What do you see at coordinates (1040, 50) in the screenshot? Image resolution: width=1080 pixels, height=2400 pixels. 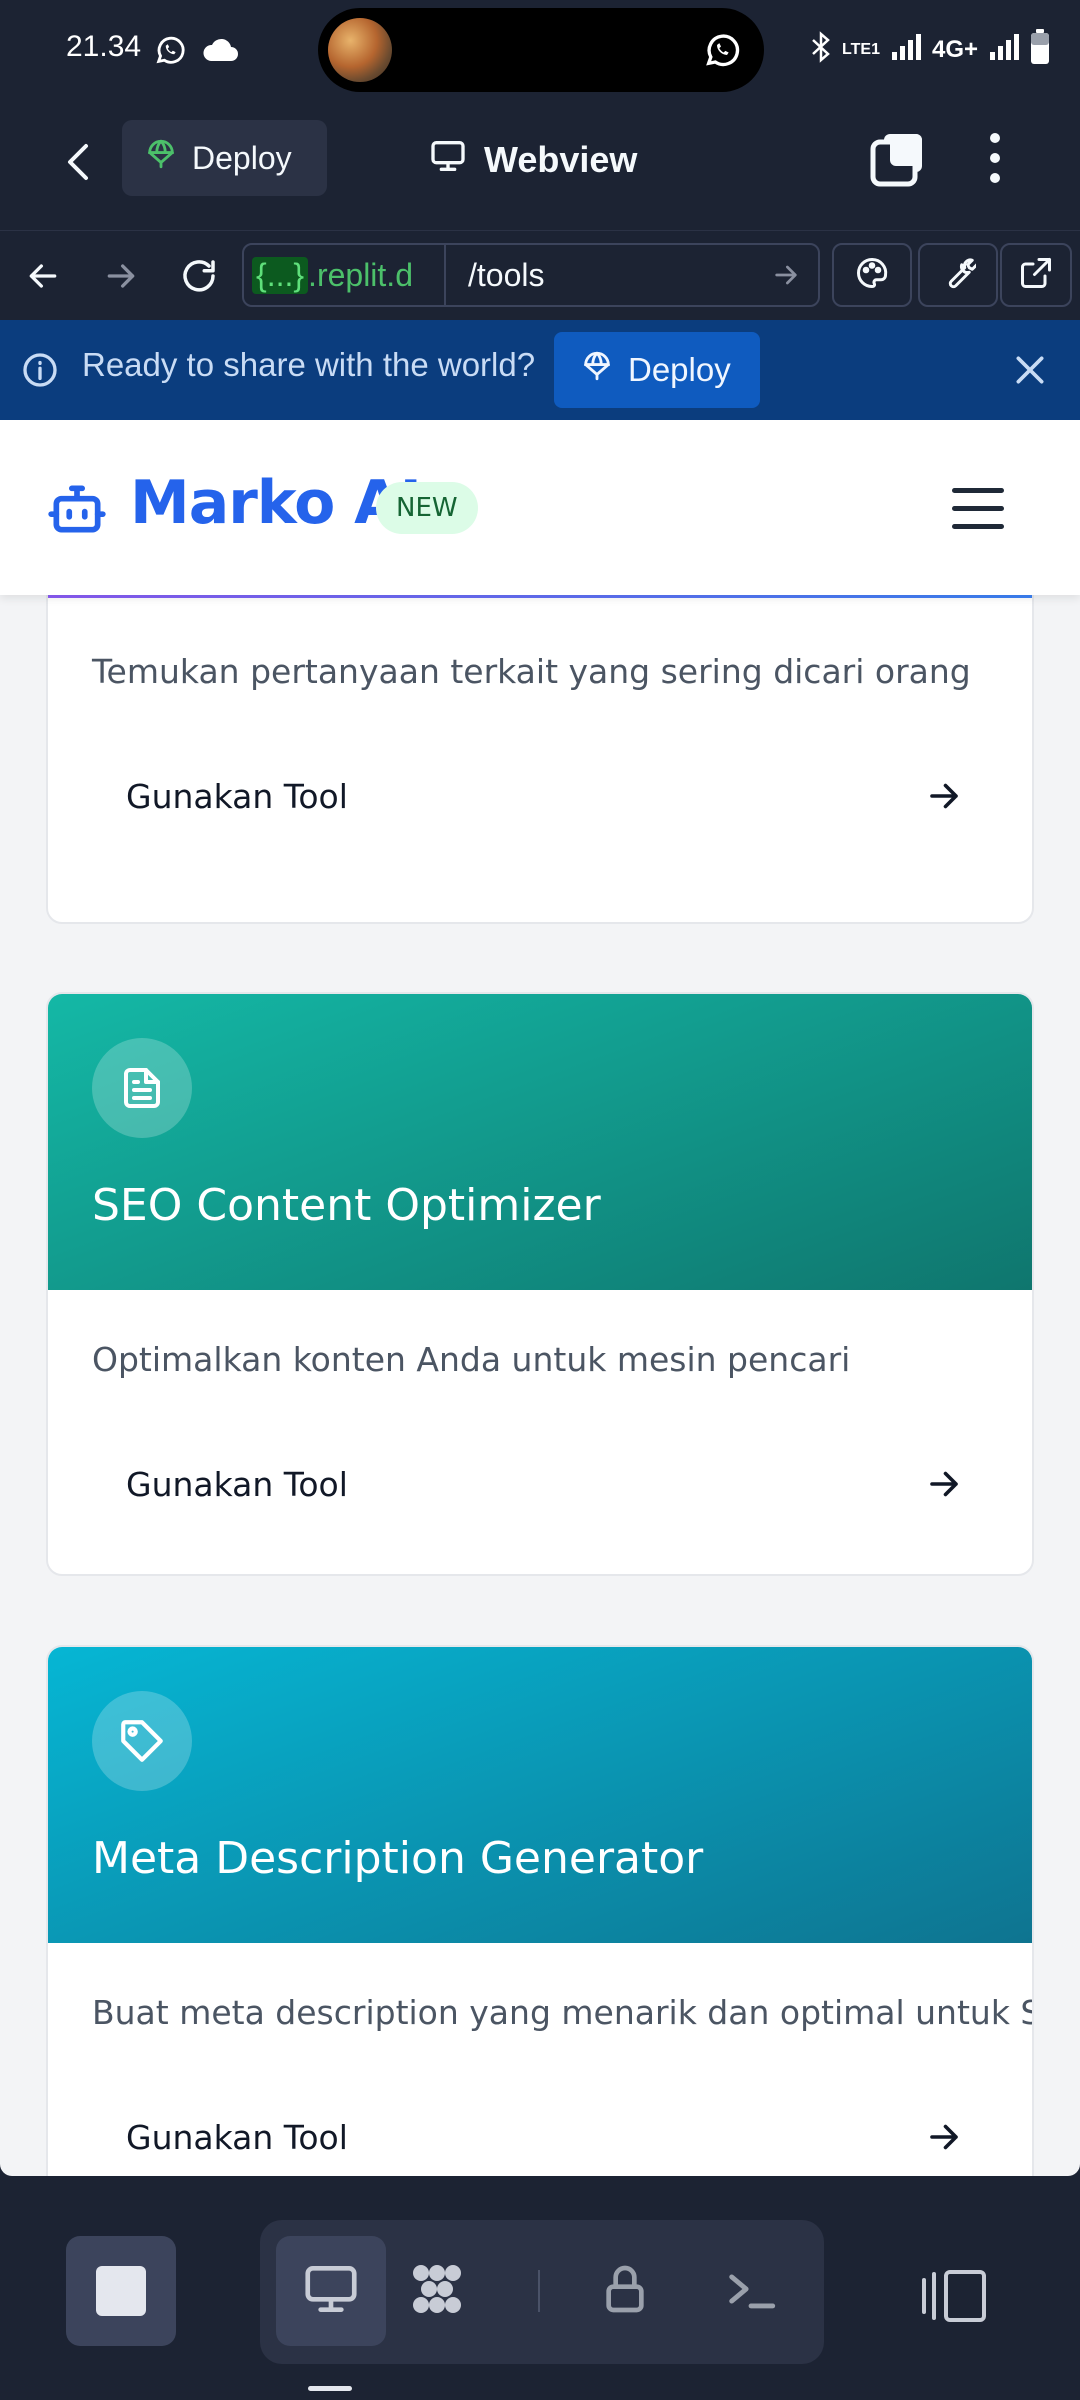 I see `battery-icon` at bounding box center [1040, 50].